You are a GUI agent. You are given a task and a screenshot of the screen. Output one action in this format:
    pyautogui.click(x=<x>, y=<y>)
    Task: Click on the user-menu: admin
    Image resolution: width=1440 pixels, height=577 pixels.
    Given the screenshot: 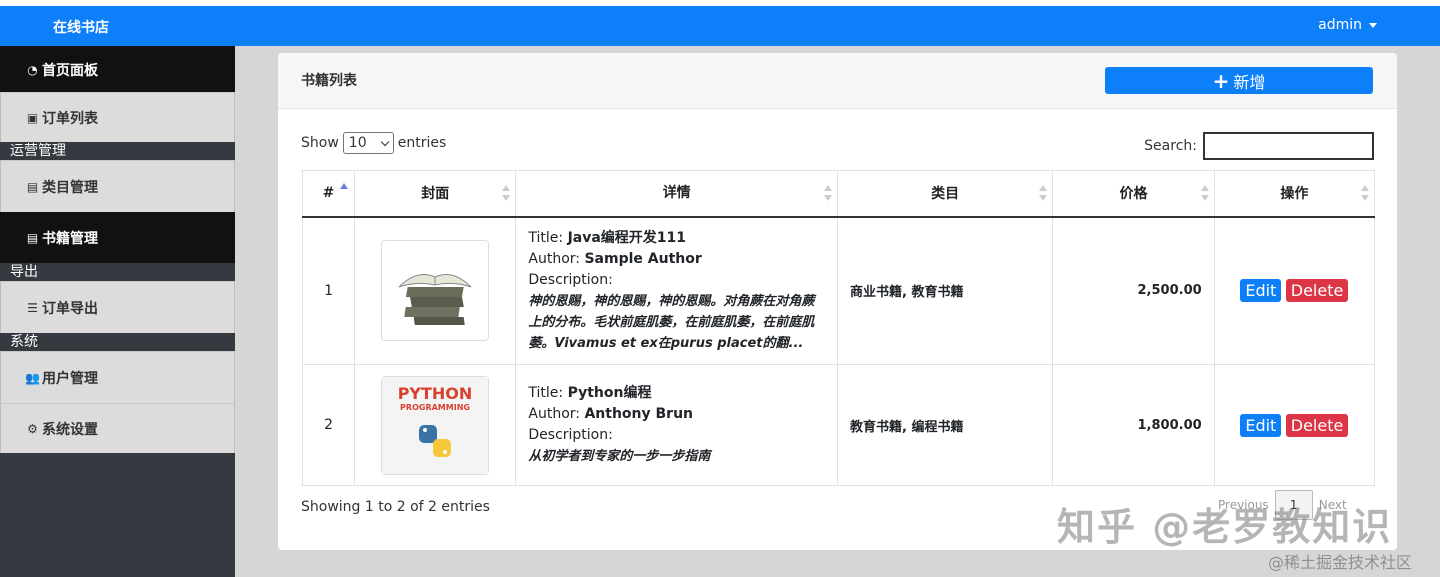 What is the action you would take?
    pyautogui.click(x=1347, y=25)
    